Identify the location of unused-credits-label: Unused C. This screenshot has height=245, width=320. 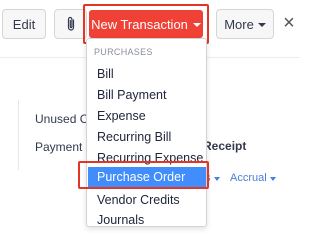
(62, 119).